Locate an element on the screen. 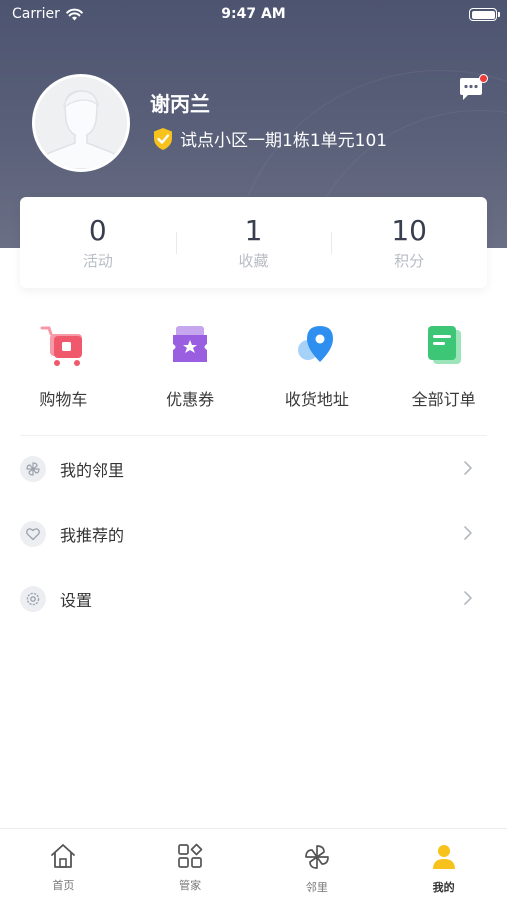 This screenshot has width=507, height=900. shipping-address-button: 收货地址 is located at coordinates (317, 367).